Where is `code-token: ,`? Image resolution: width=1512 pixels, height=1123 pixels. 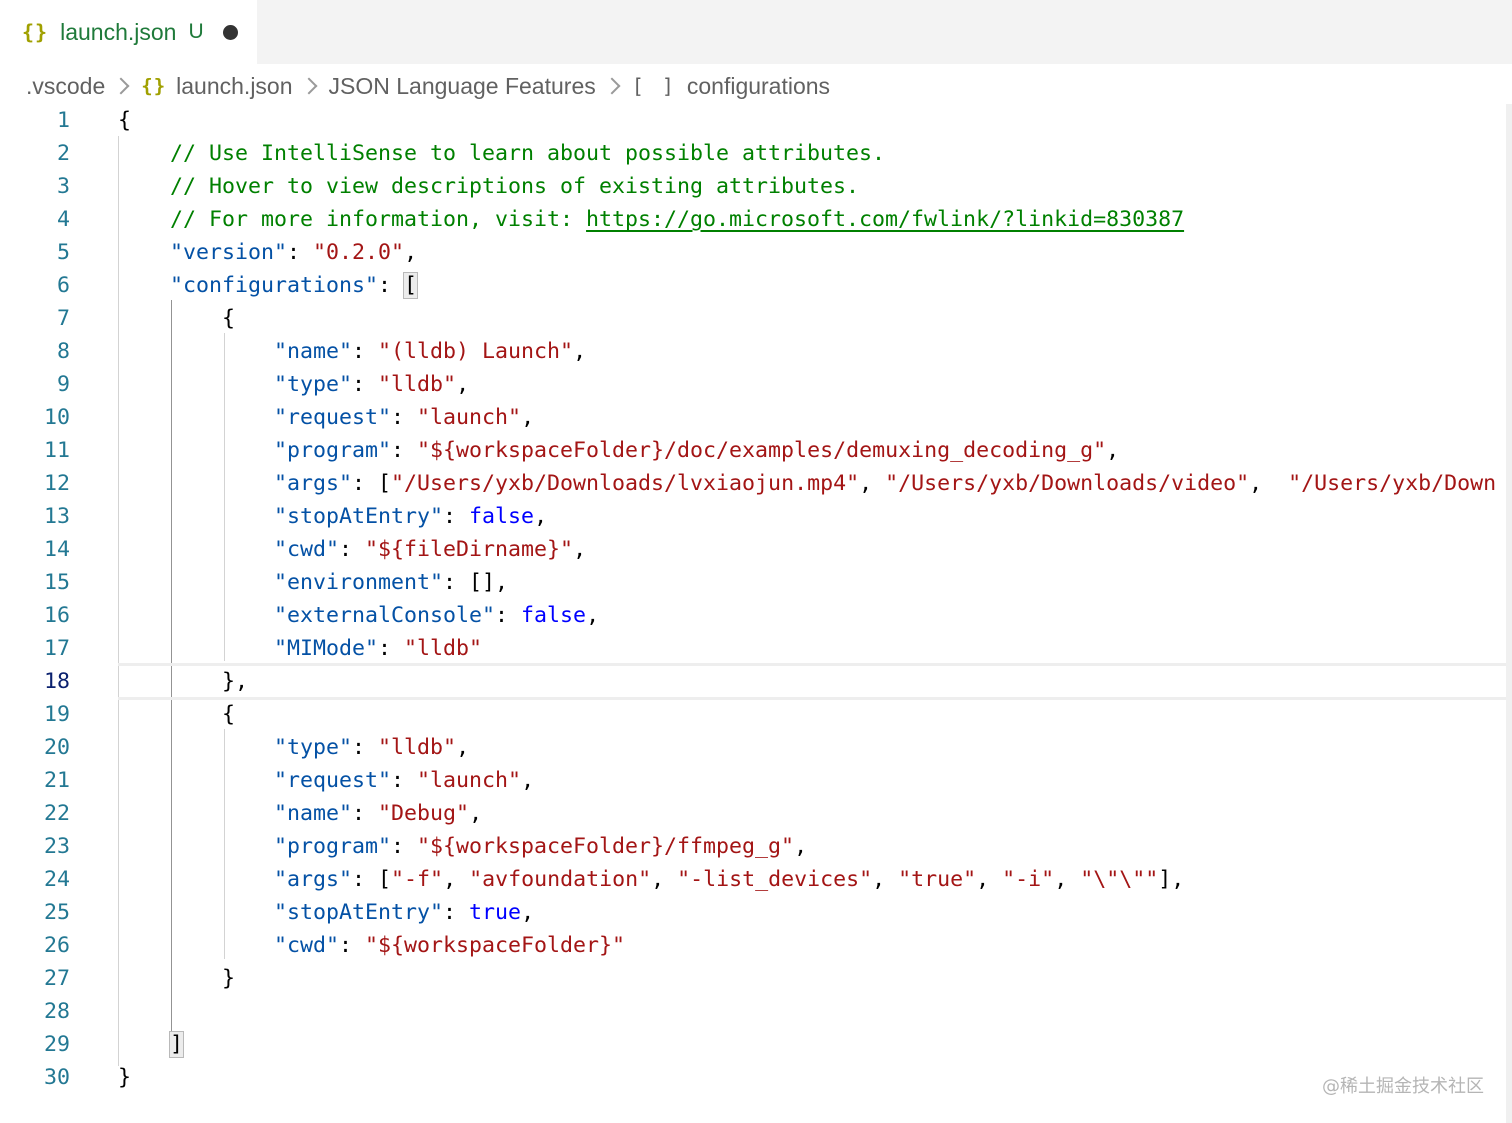
code-token: , is located at coordinates (456, 879).